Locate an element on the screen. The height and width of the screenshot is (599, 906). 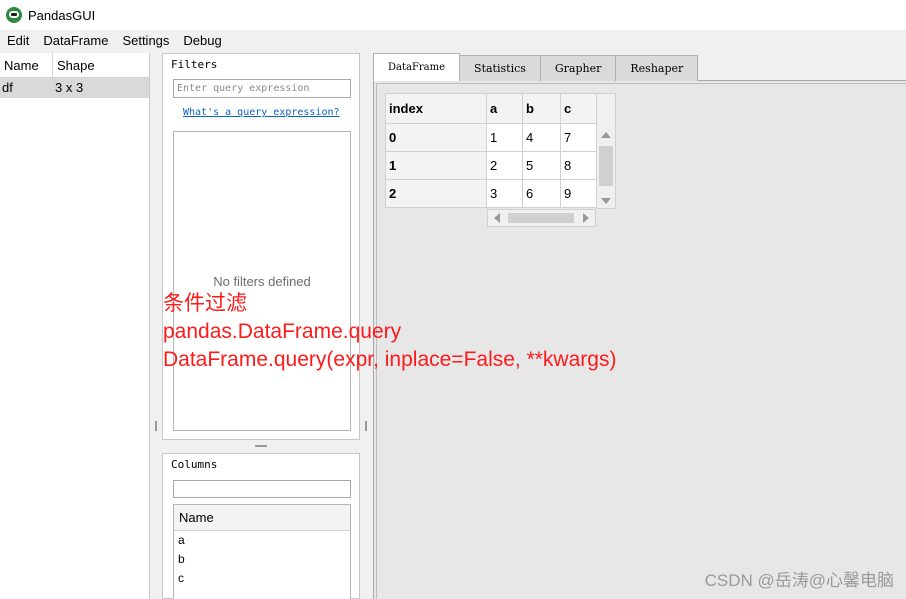
csdn-watermark: CSDN @岳涛@心馨电脑 is located at coordinates (799, 580).